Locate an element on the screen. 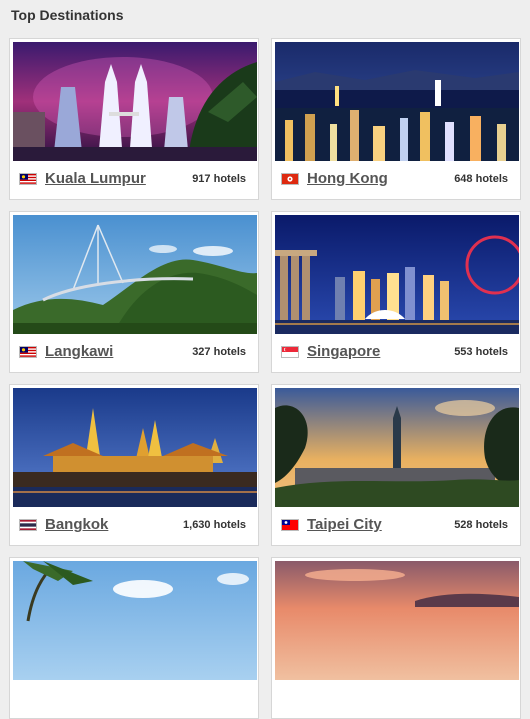 The width and height of the screenshot is (530, 719). destination-card-hong-kong: Hong Kong 648 hotels is located at coordinates (396, 119).